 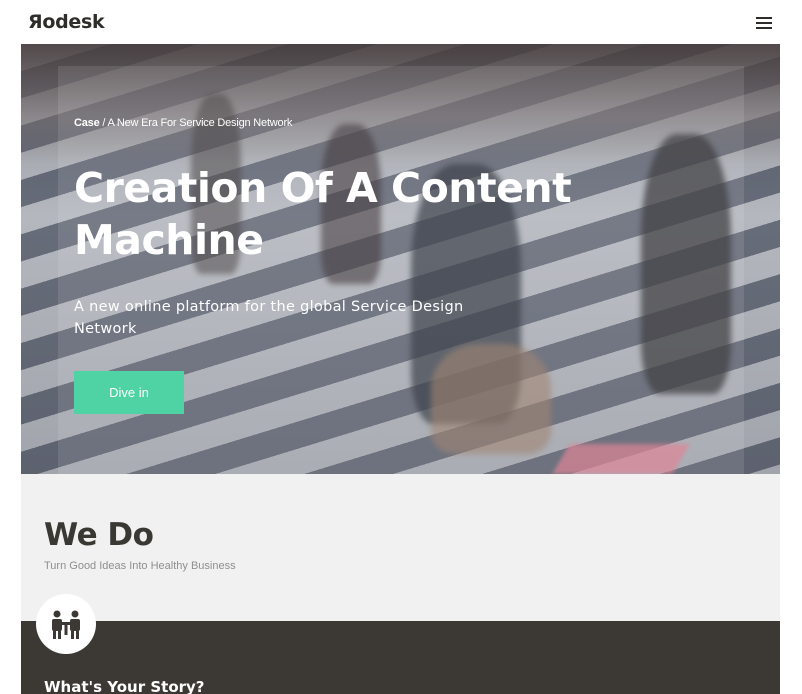 What do you see at coordinates (66, 22) in the screenshot?
I see `logo: Яodesk` at bounding box center [66, 22].